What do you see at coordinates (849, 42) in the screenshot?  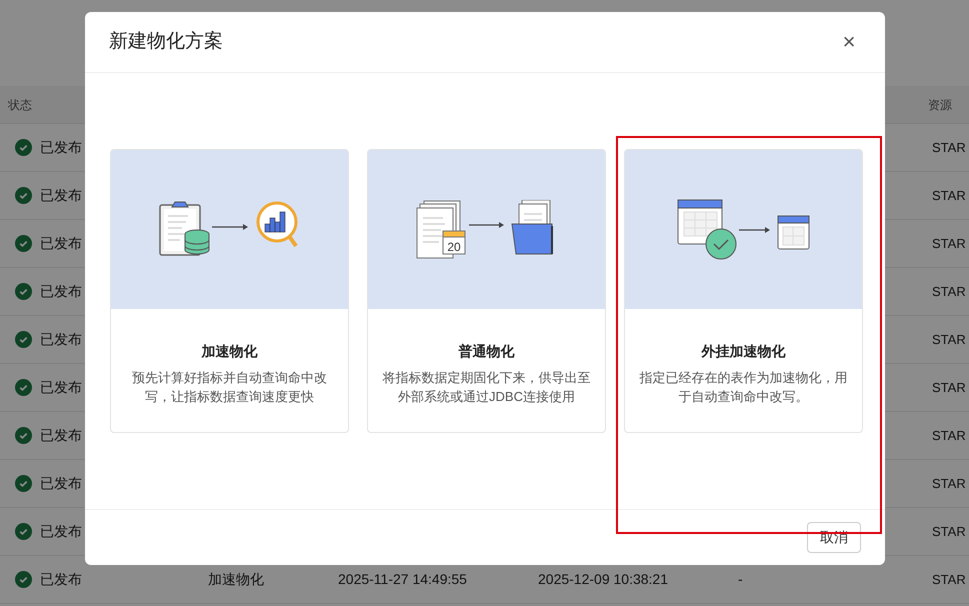 I see `close-button: ×` at bounding box center [849, 42].